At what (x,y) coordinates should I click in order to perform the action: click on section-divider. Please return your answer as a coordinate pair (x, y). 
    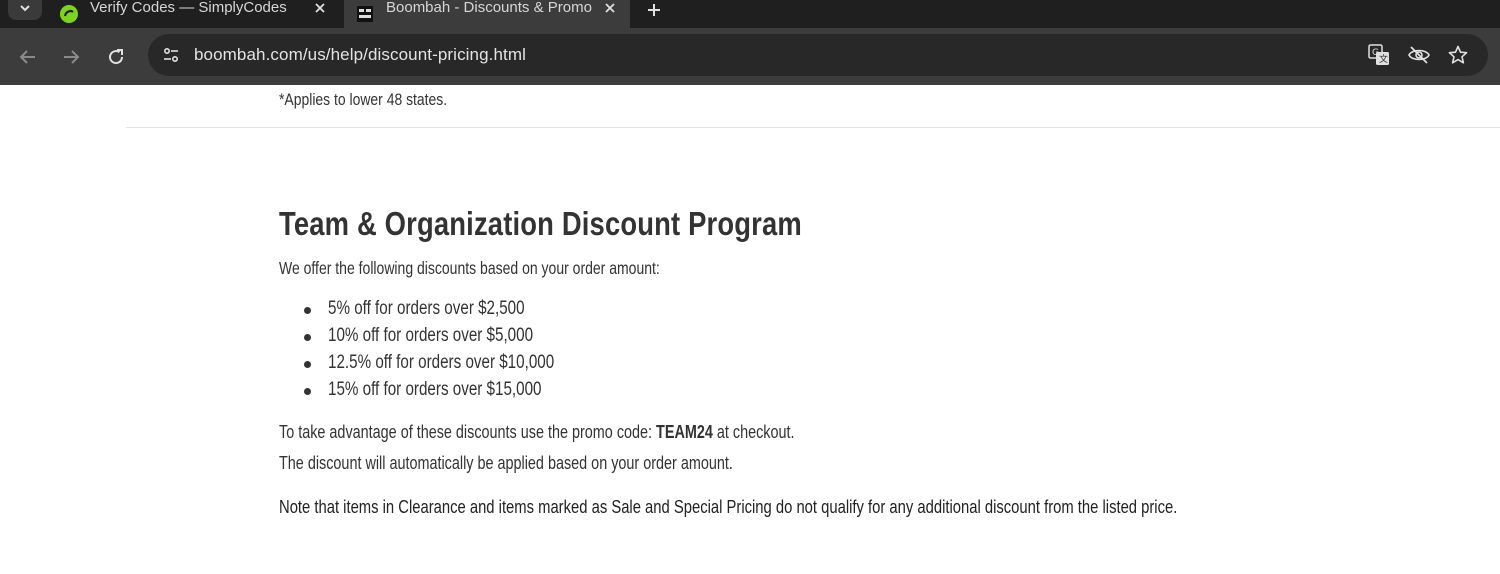
    Looking at the image, I should click on (813, 127).